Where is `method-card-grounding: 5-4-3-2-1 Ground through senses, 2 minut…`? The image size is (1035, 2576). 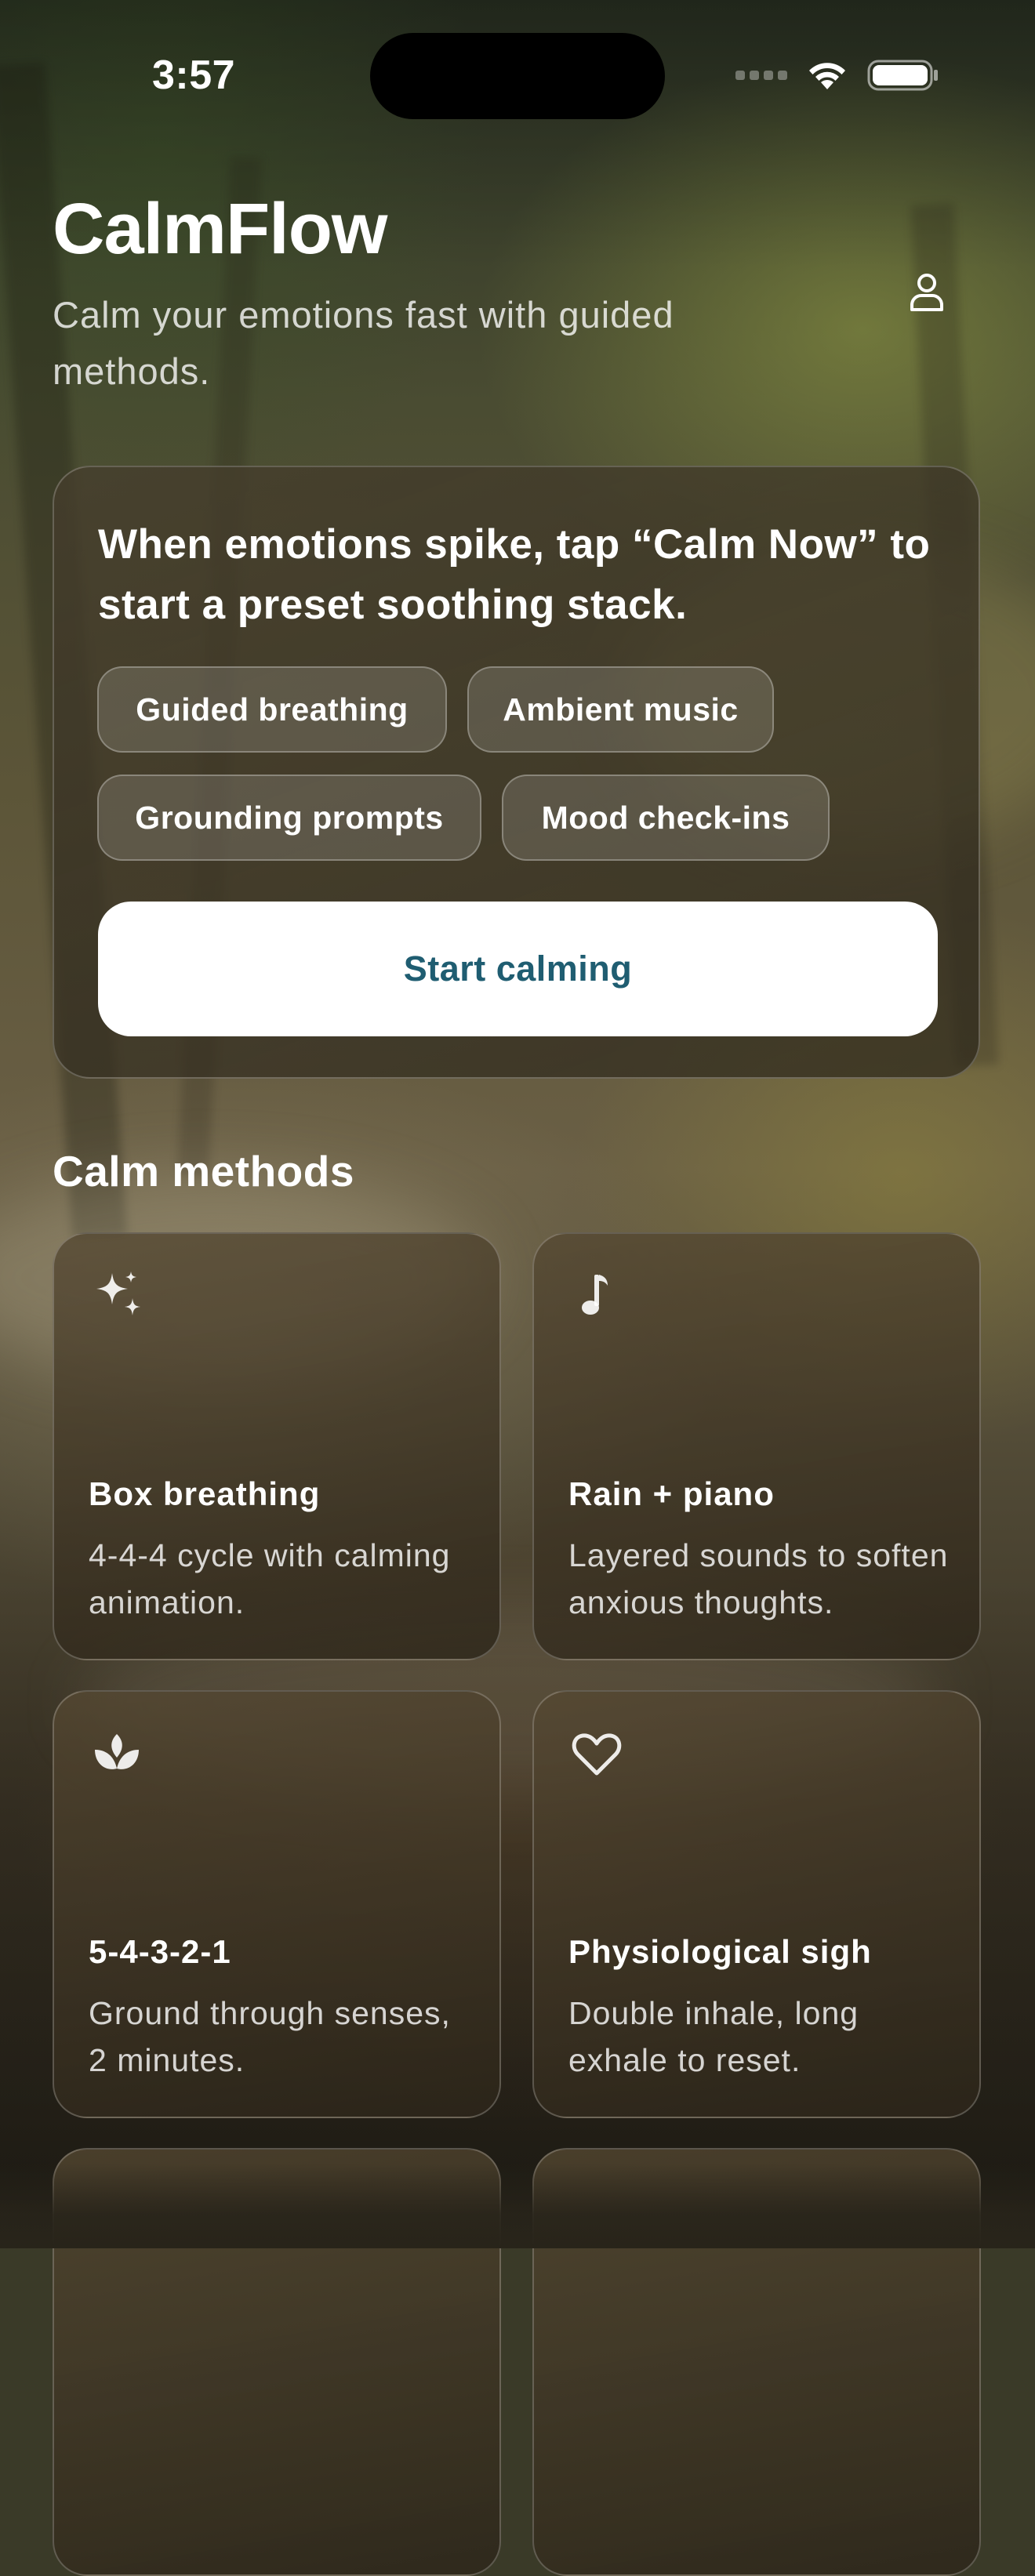
method-card-grounding: 5-4-3-2-1 Ground through senses, 2 minut… is located at coordinates (277, 1904).